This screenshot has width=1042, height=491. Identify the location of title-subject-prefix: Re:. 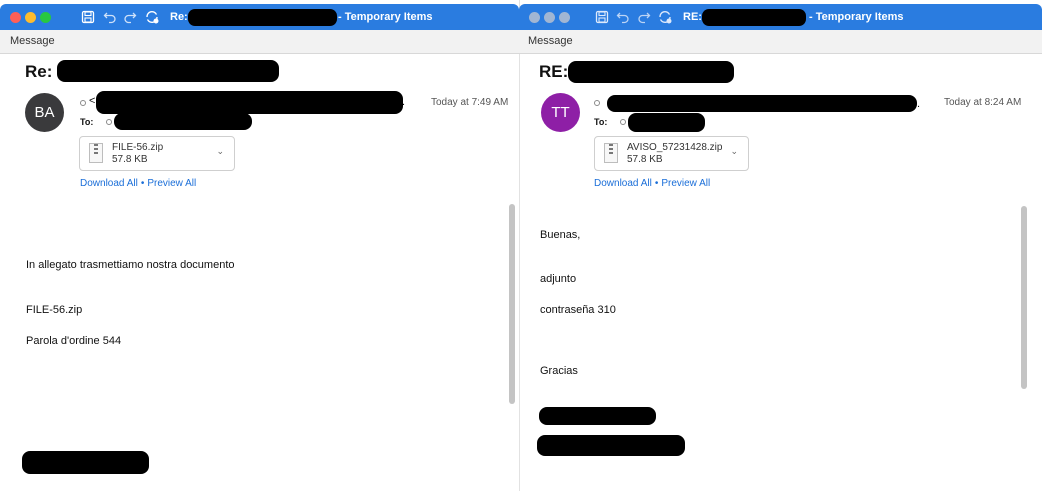
(179, 17).